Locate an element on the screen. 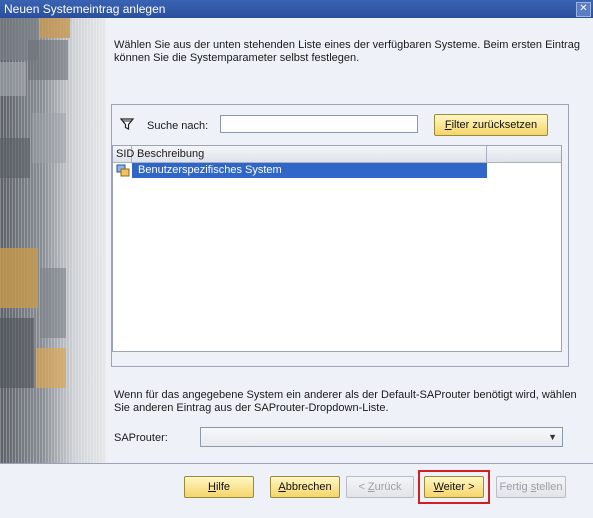 This screenshot has height=518, width=593. chevron-down-icon: ▼ is located at coordinates (552, 437).